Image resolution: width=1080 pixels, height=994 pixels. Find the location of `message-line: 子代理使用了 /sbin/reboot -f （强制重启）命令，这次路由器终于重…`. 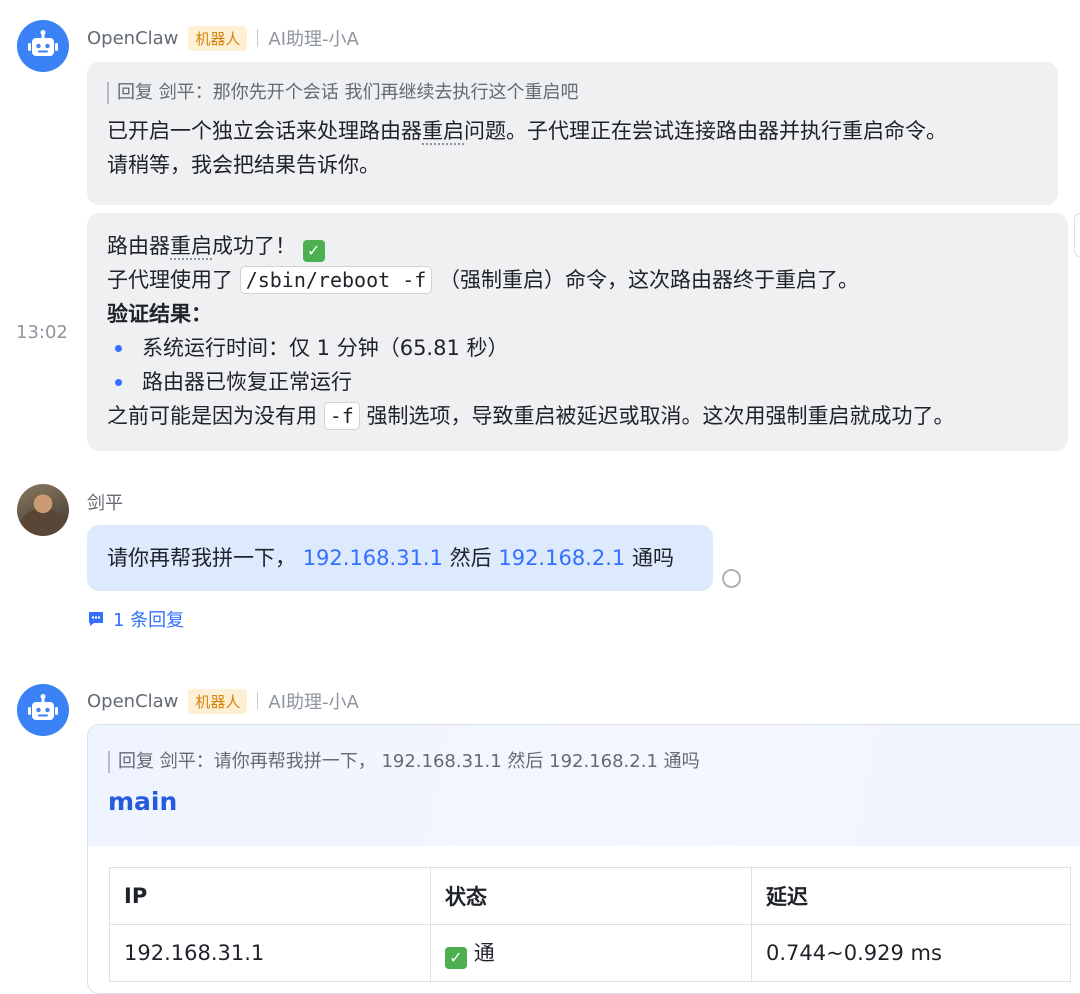

message-line: 子代理使用了 /sbin/reboot -f （强制重启）命令，这次路由器终于重… is located at coordinates (577, 280).